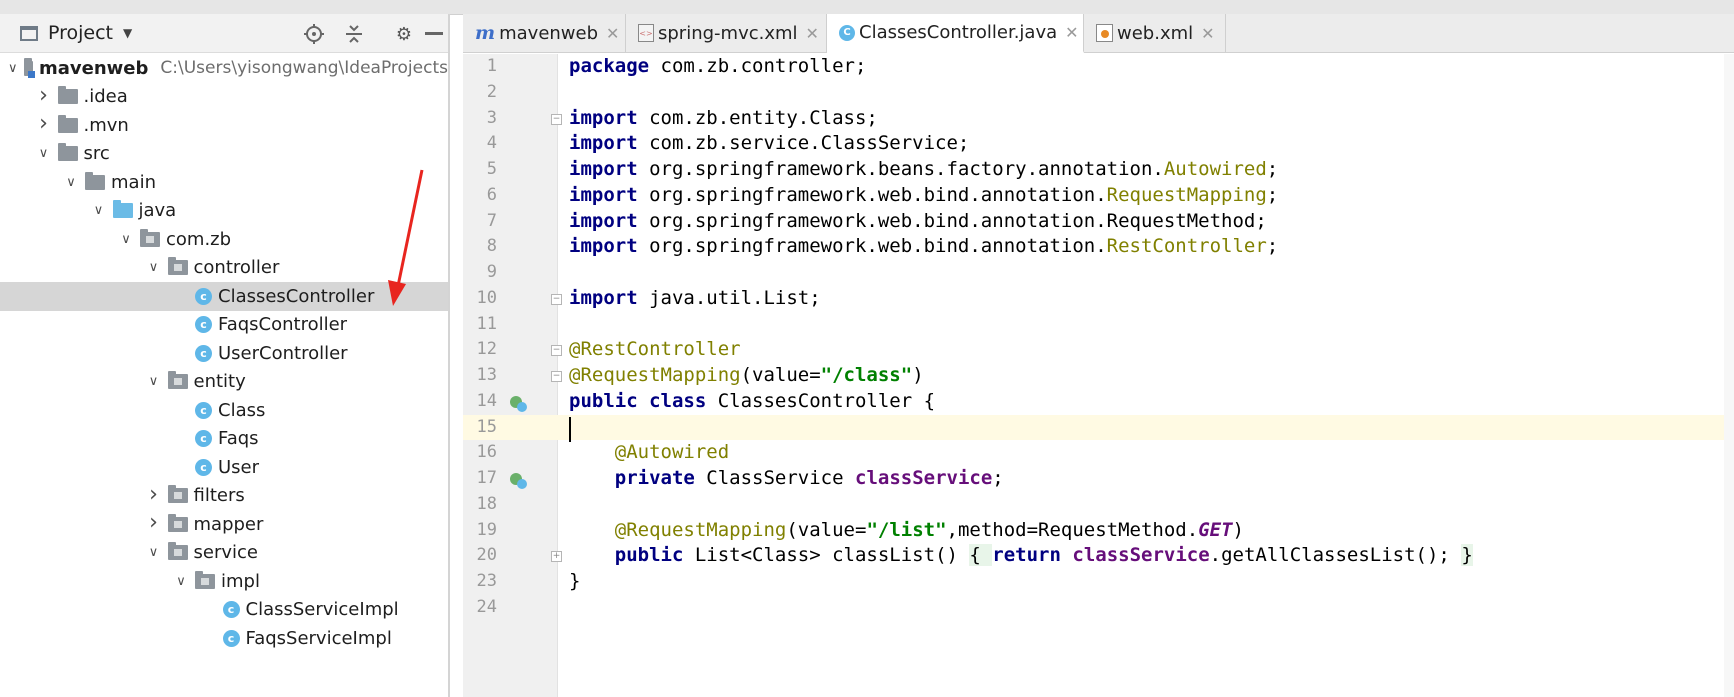  I want to click on tree-item-service: service, so click(224, 553).